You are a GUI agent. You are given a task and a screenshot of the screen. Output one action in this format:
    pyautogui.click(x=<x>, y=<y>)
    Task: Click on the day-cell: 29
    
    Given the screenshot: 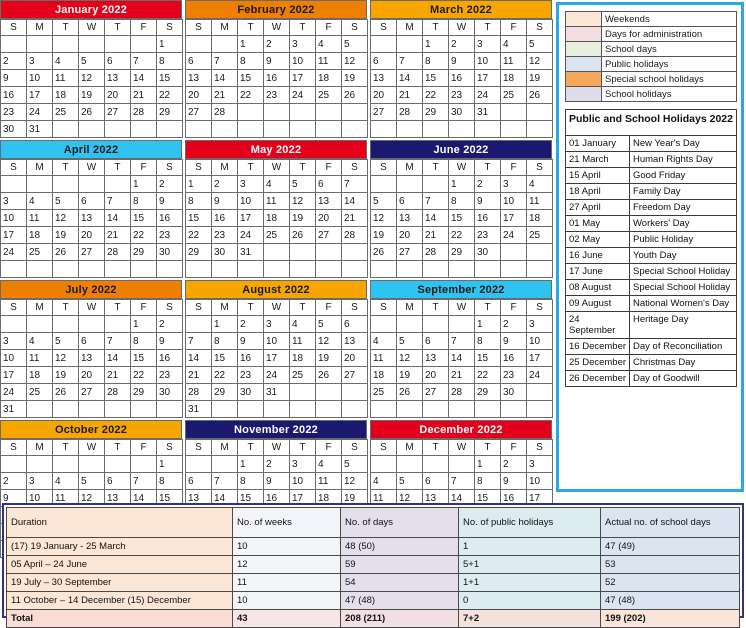 What is the action you would take?
    pyautogui.click(x=461, y=252)
    